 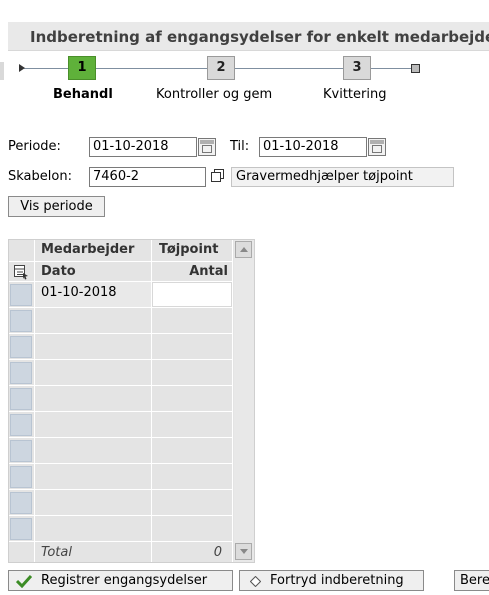 What do you see at coordinates (24, 581) in the screenshot?
I see `check-icon` at bounding box center [24, 581].